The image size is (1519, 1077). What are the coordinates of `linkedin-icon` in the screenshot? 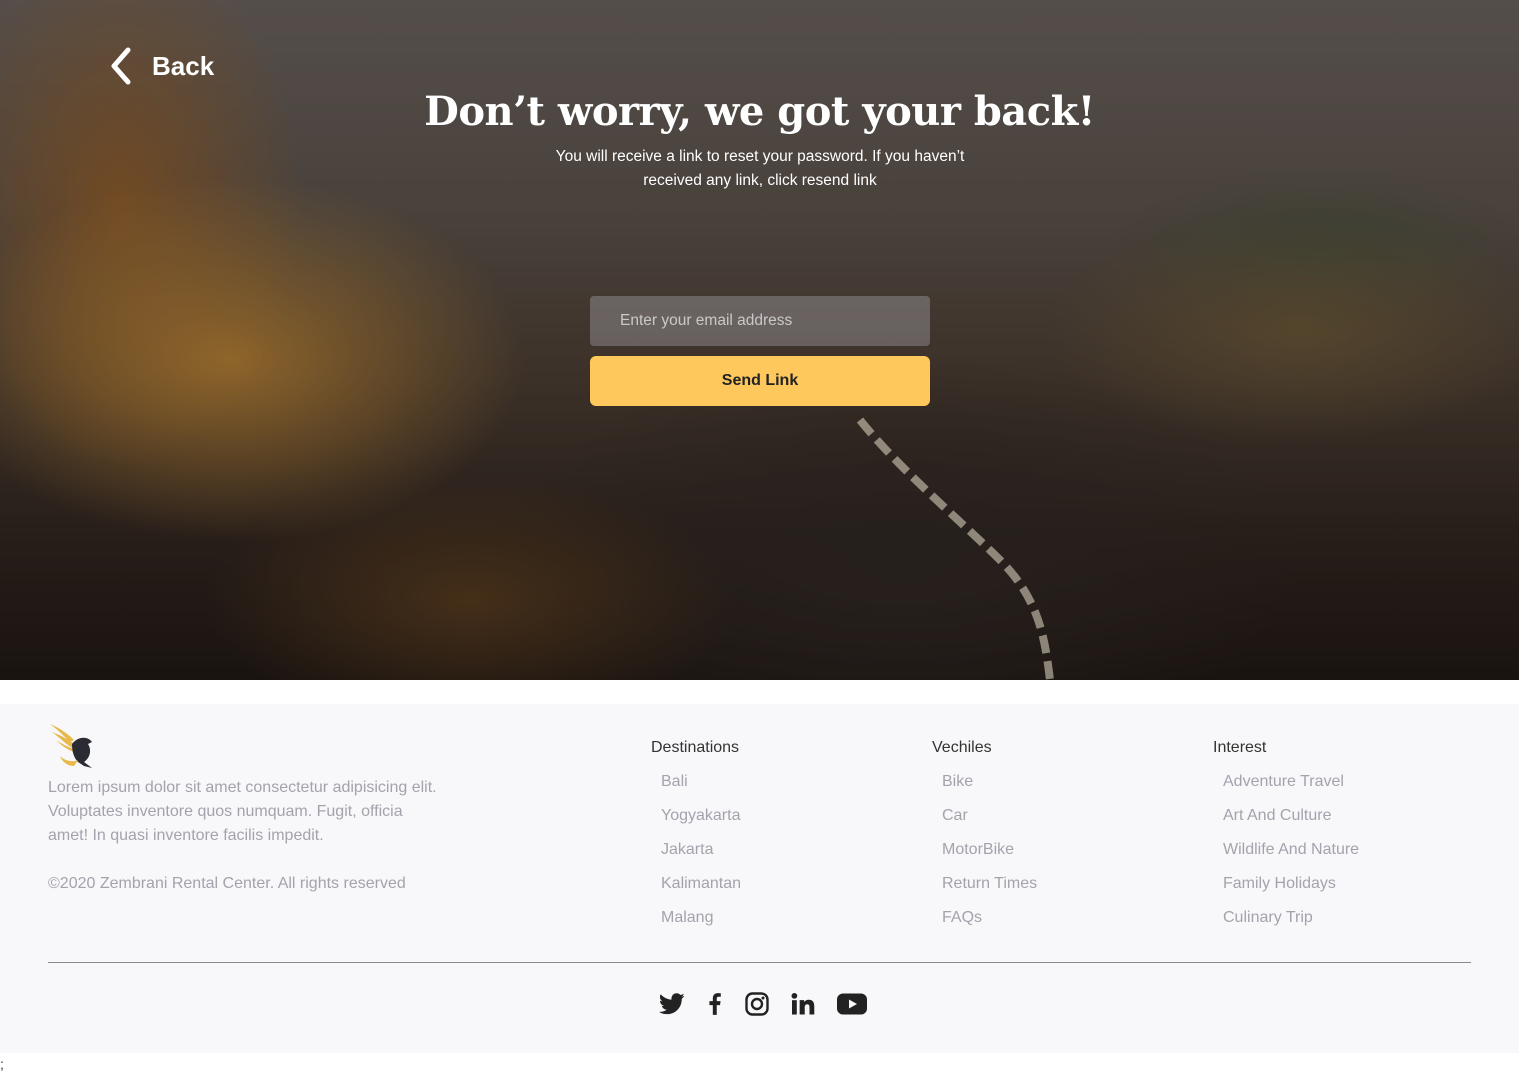 It's located at (803, 1004).